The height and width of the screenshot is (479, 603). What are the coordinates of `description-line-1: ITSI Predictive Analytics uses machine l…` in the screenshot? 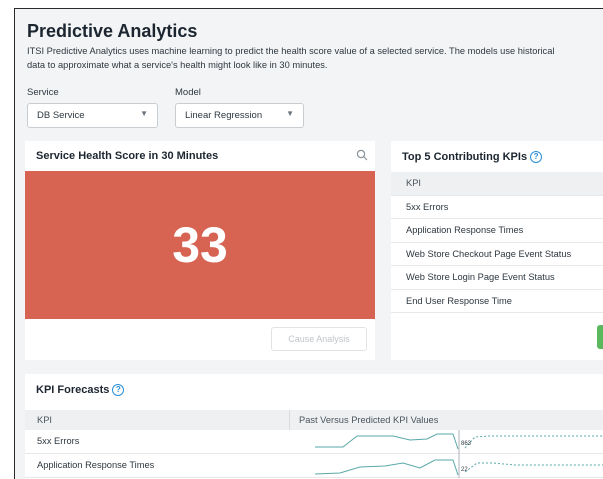 It's located at (291, 51).